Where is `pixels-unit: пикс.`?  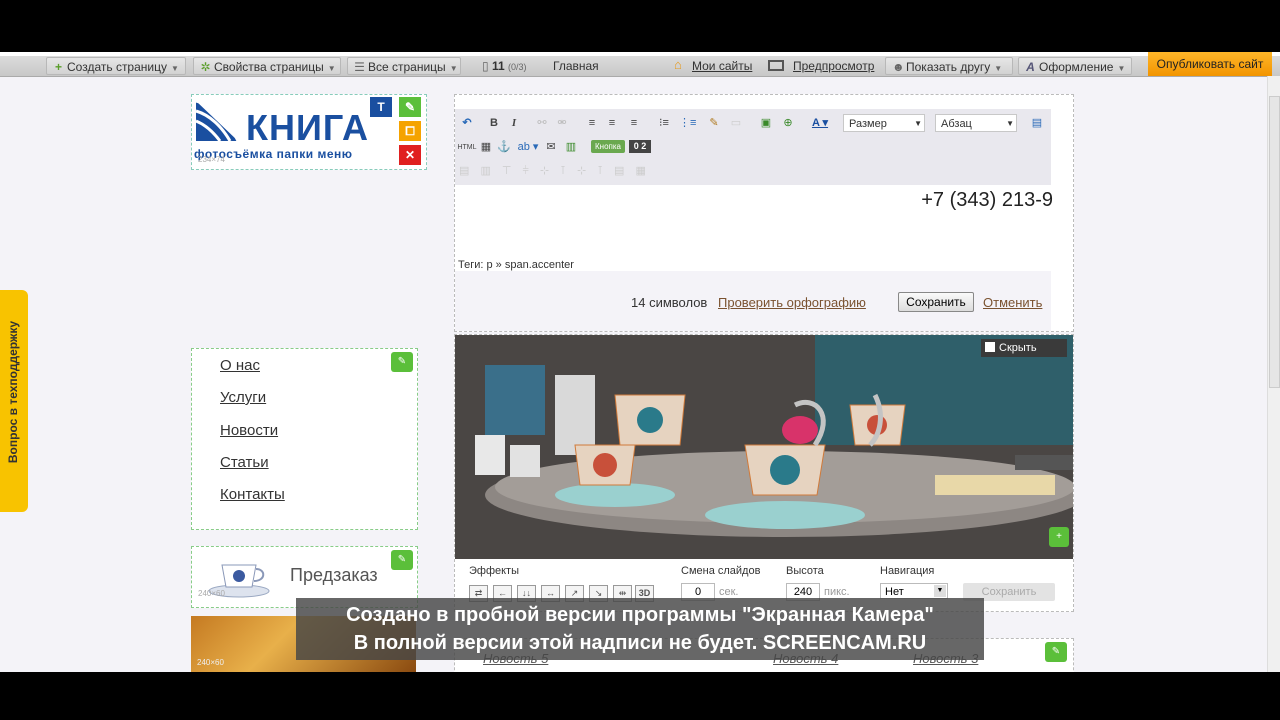
pixels-unit: пикс. is located at coordinates (837, 592).